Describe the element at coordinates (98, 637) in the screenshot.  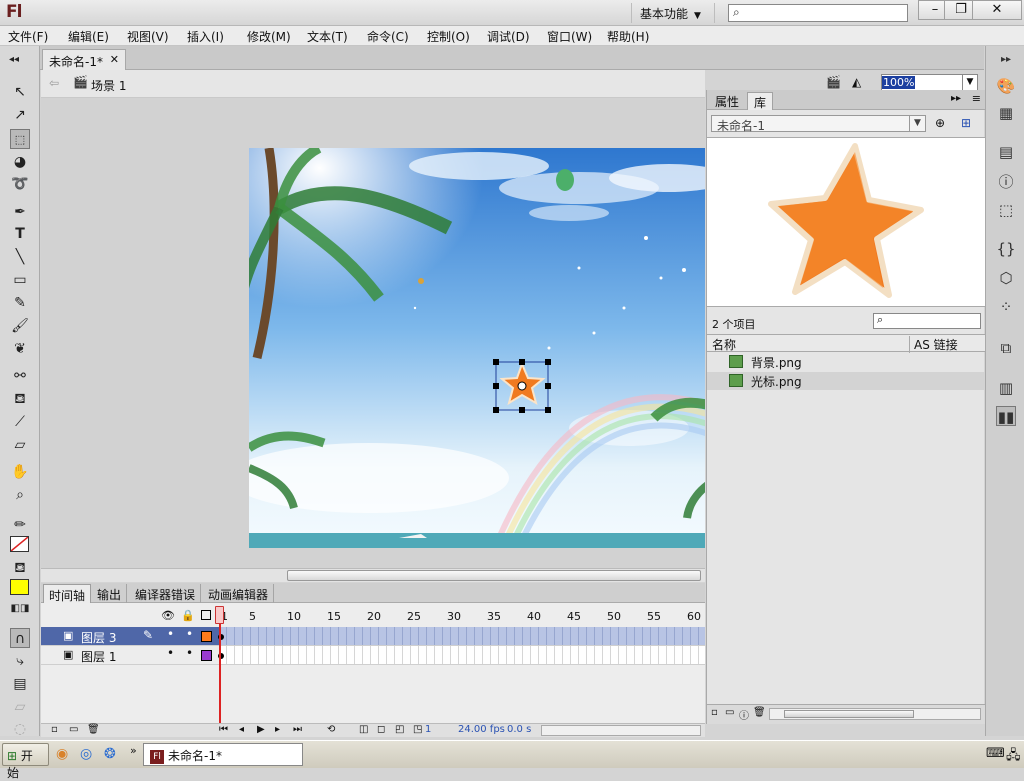
I see `layer-name: 图层 3` at that location.